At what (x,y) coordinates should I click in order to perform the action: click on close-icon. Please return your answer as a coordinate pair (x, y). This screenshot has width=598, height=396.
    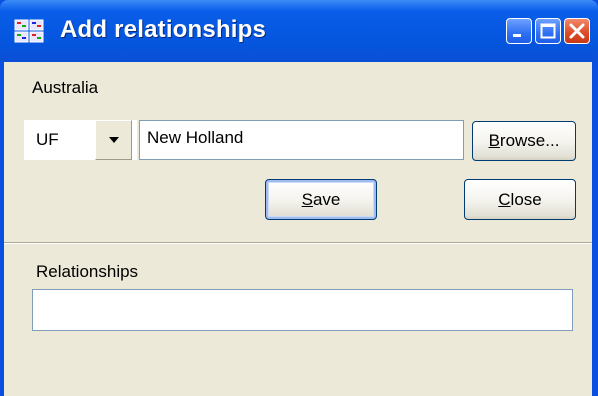
    Looking at the image, I should click on (577, 31).